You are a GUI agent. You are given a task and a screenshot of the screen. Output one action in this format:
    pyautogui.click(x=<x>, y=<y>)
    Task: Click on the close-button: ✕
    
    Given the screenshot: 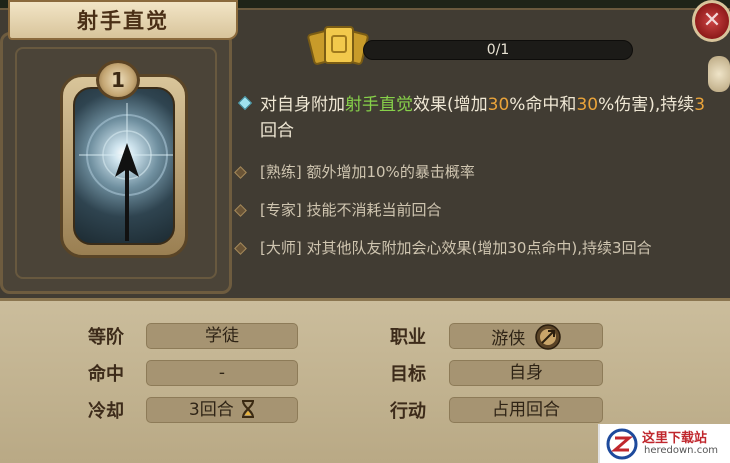 What is the action you would take?
    pyautogui.click(x=711, y=21)
    